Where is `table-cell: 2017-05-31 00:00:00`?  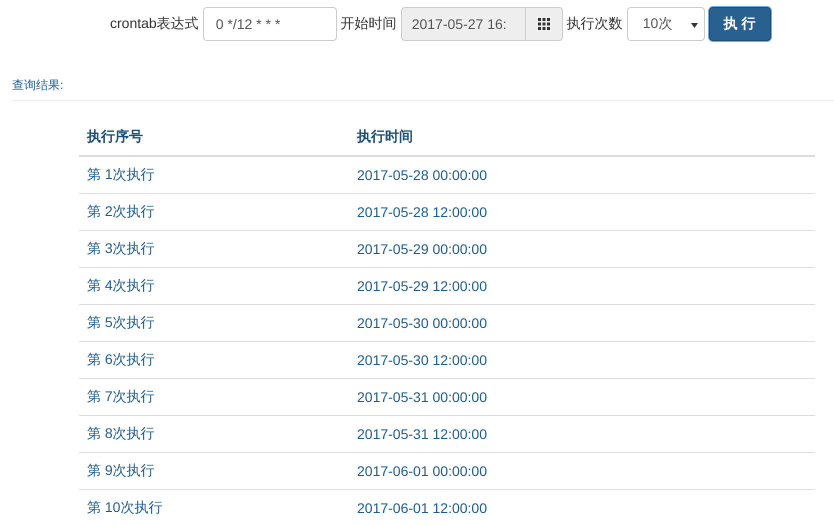
table-cell: 2017-05-31 00:00:00 is located at coordinates (582, 397).